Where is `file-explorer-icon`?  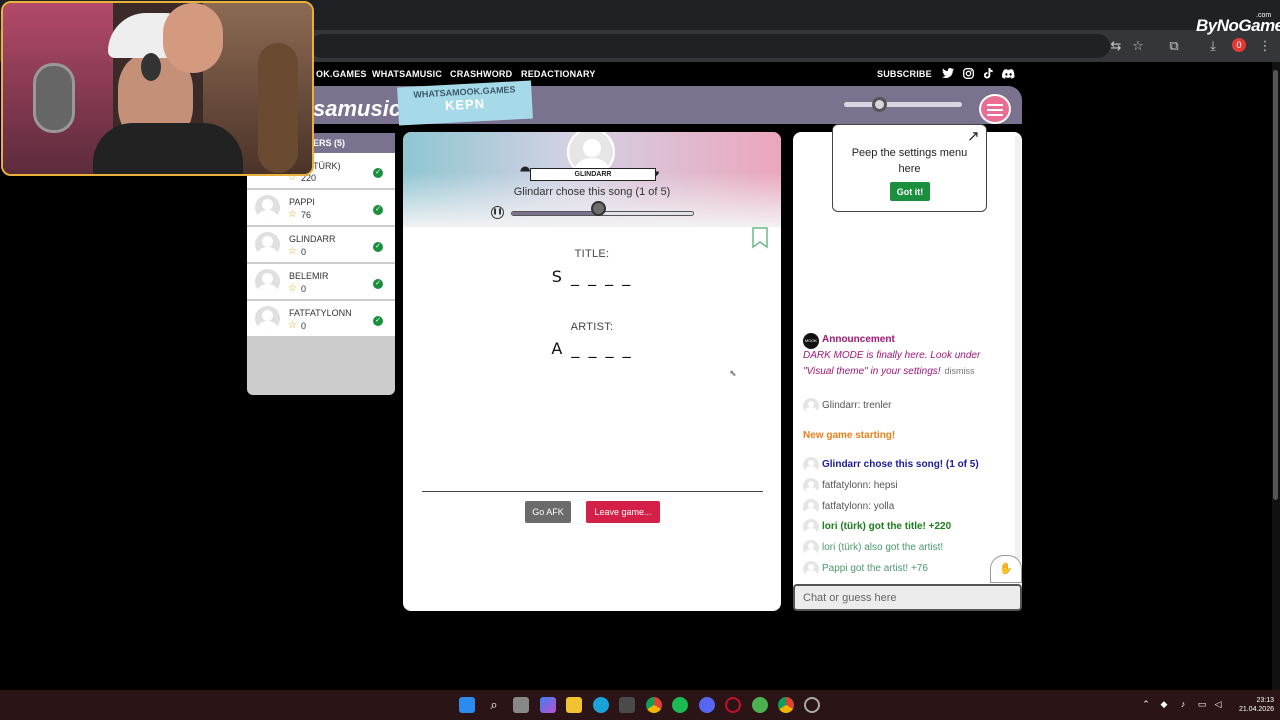
file-explorer-icon is located at coordinates (574, 705).